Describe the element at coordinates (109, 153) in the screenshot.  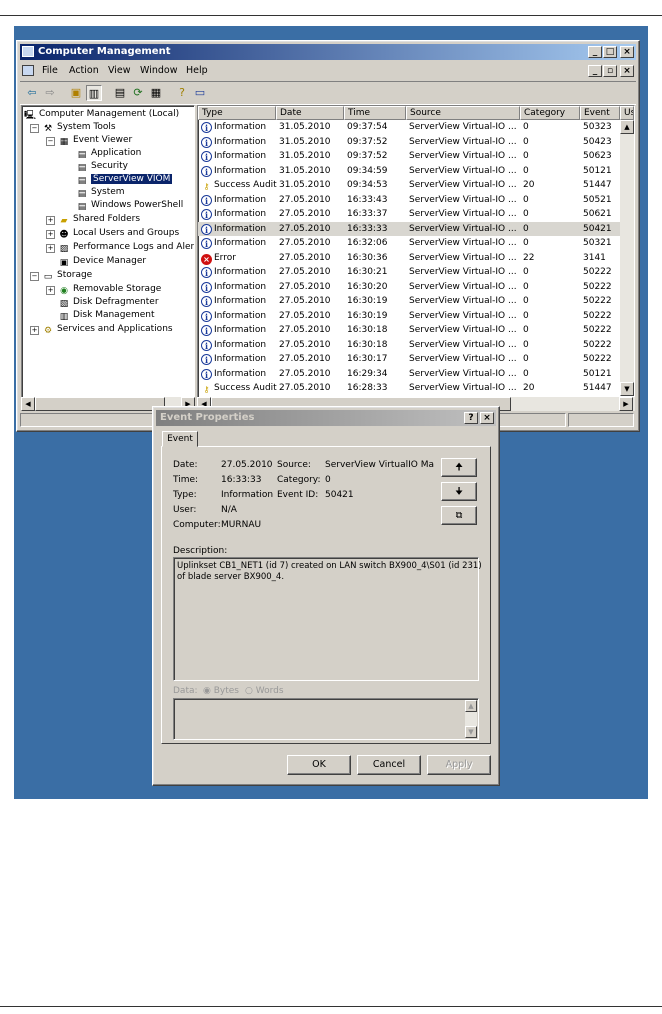
I see `tree-log-application: ▤ Application` at that location.